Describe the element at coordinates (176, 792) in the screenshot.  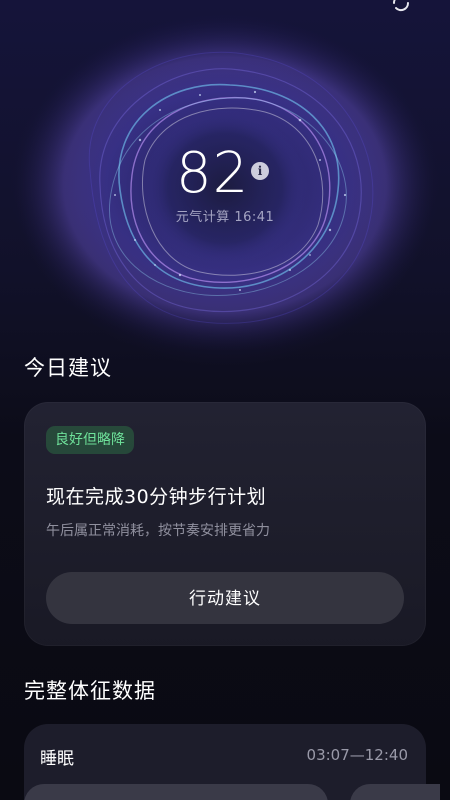
I see `sleep-chart-panel` at that location.